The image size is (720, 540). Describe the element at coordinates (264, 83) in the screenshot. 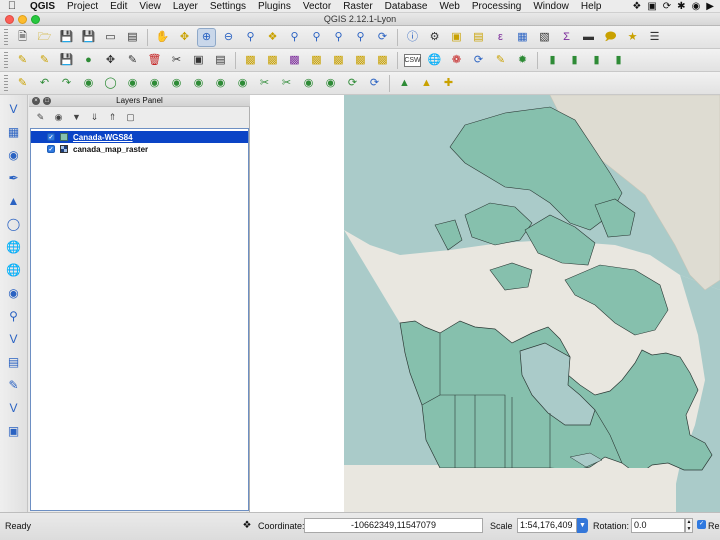

I see `split-features-icon: ✂` at that location.